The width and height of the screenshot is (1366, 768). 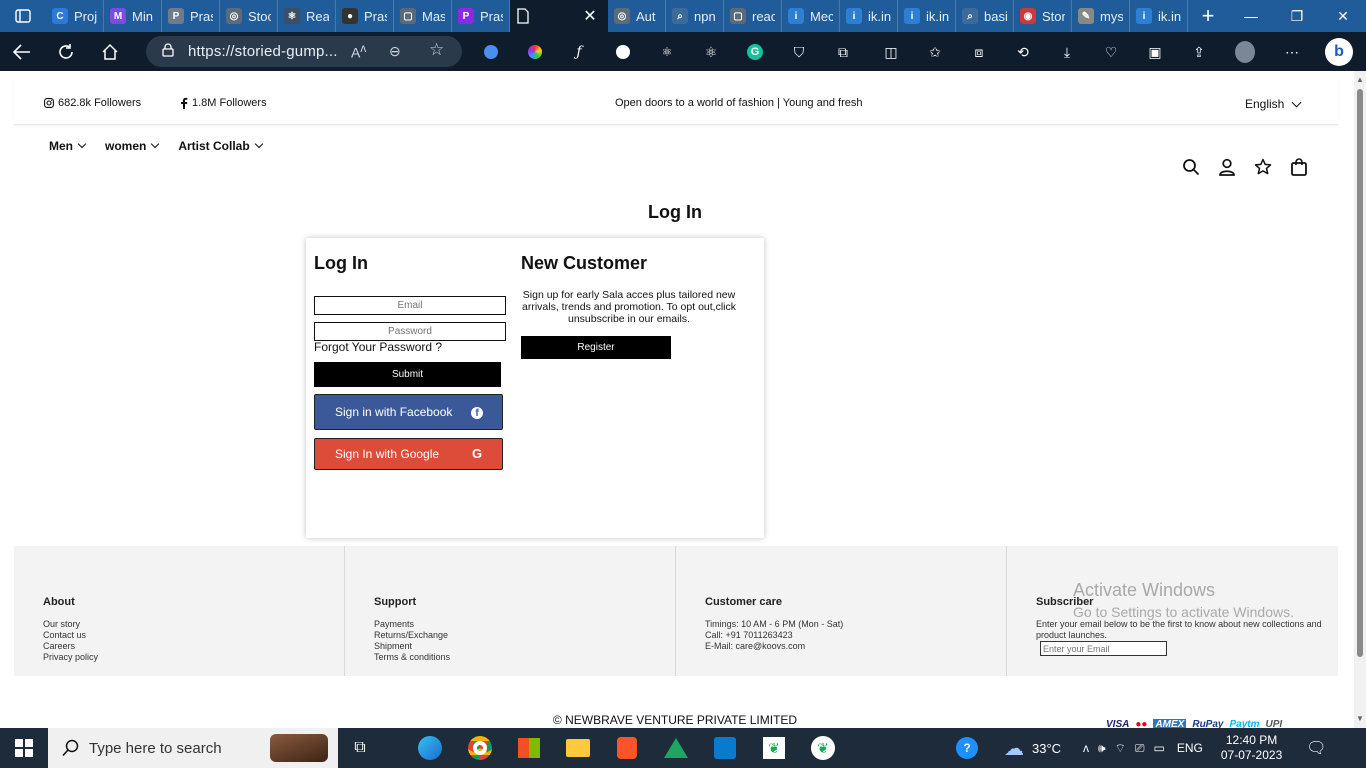 What do you see at coordinates (535, 52) in the screenshot?
I see `color-picker-icon` at bounding box center [535, 52].